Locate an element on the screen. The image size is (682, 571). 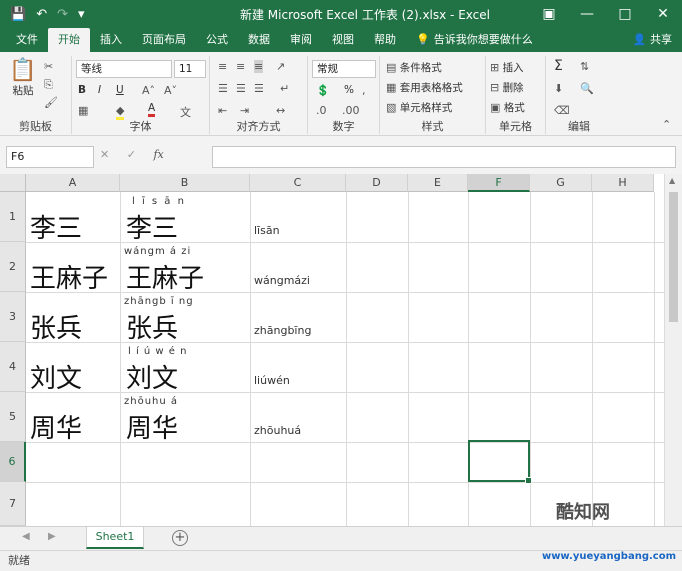
cell-styles-button: ▧ 单元格样式 is located at coordinates (419, 107).